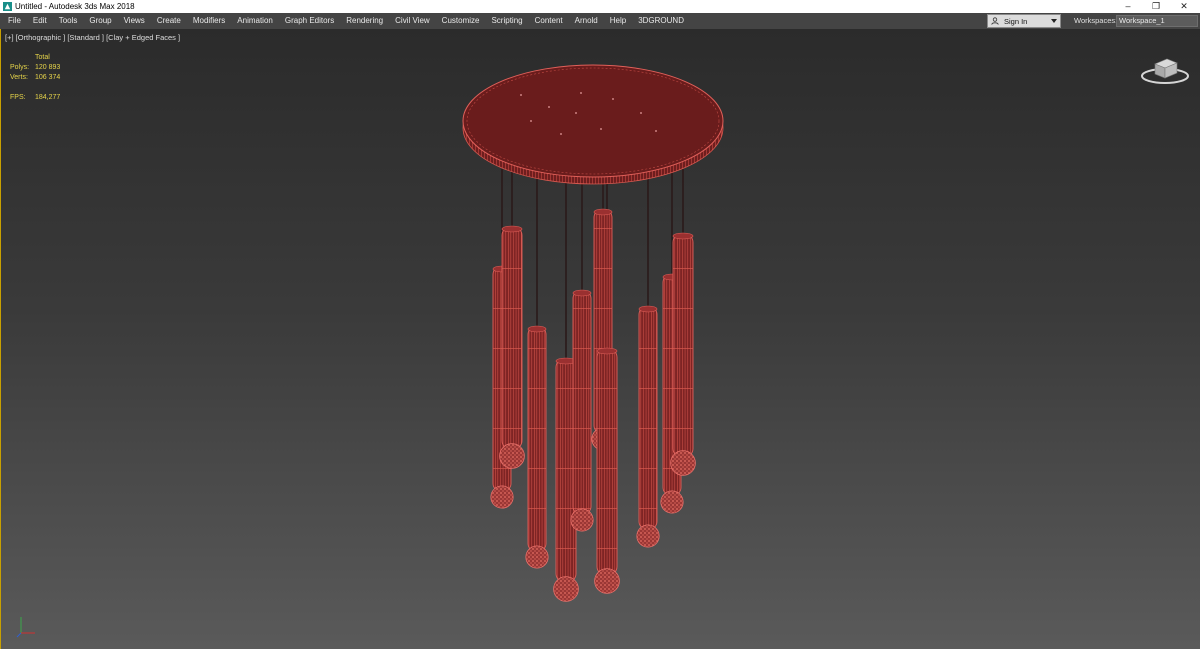 The image size is (1200, 649). Describe the element at coordinates (364, 21) in the screenshot. I see `menu-rendering: Rendering` at that location.